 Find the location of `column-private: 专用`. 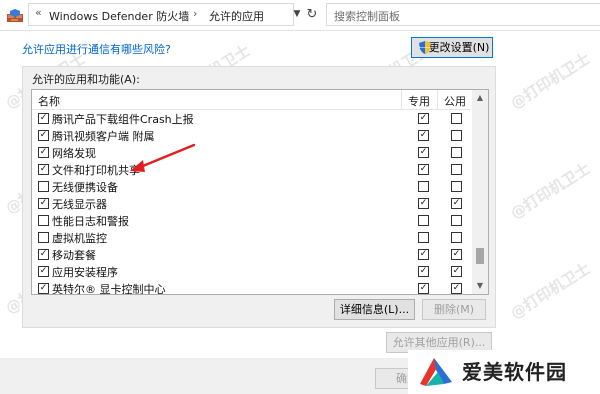

column-private: 专用 is located at coordinates (419, 101).